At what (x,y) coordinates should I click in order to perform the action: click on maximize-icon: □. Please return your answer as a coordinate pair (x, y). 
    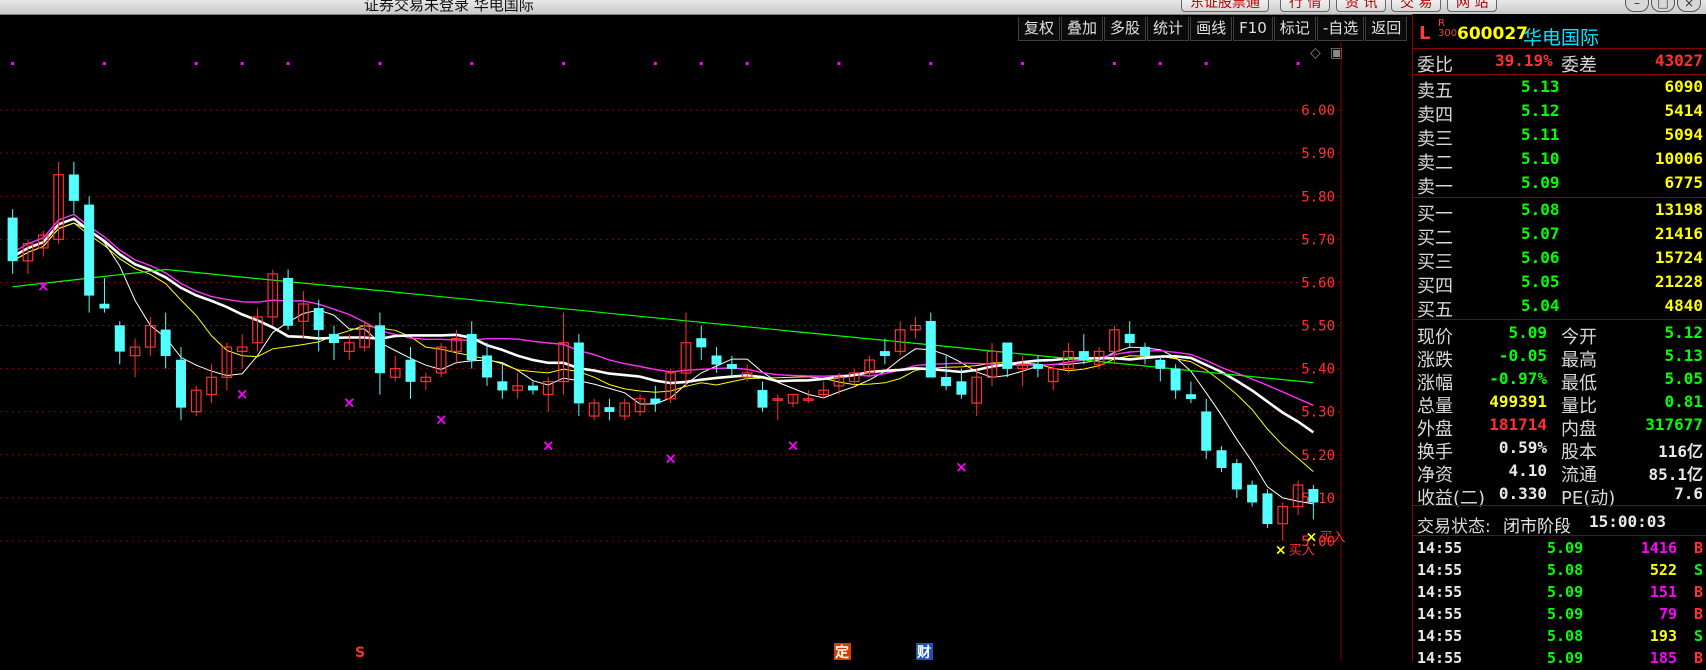
    Looking at the image, I should click on (1663, 6).